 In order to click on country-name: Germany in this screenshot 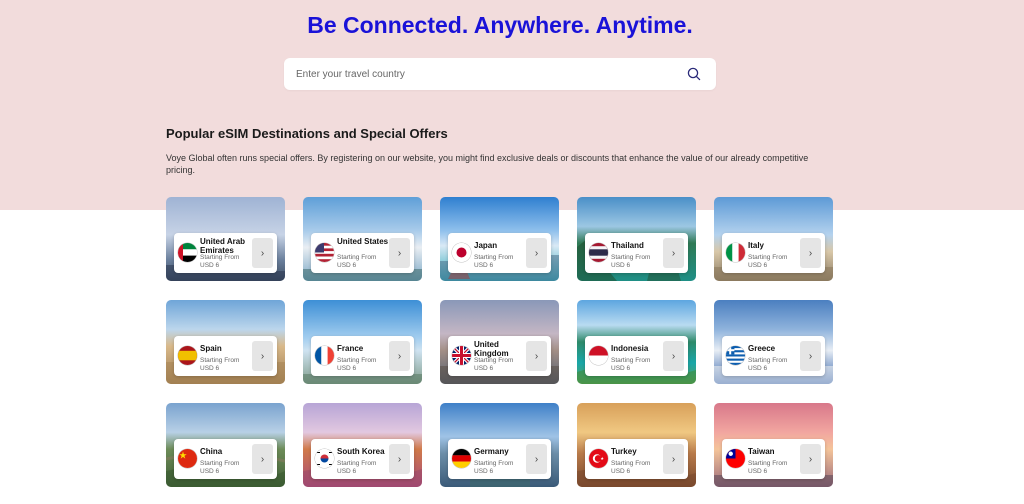, I will do `click(491, 451)`.